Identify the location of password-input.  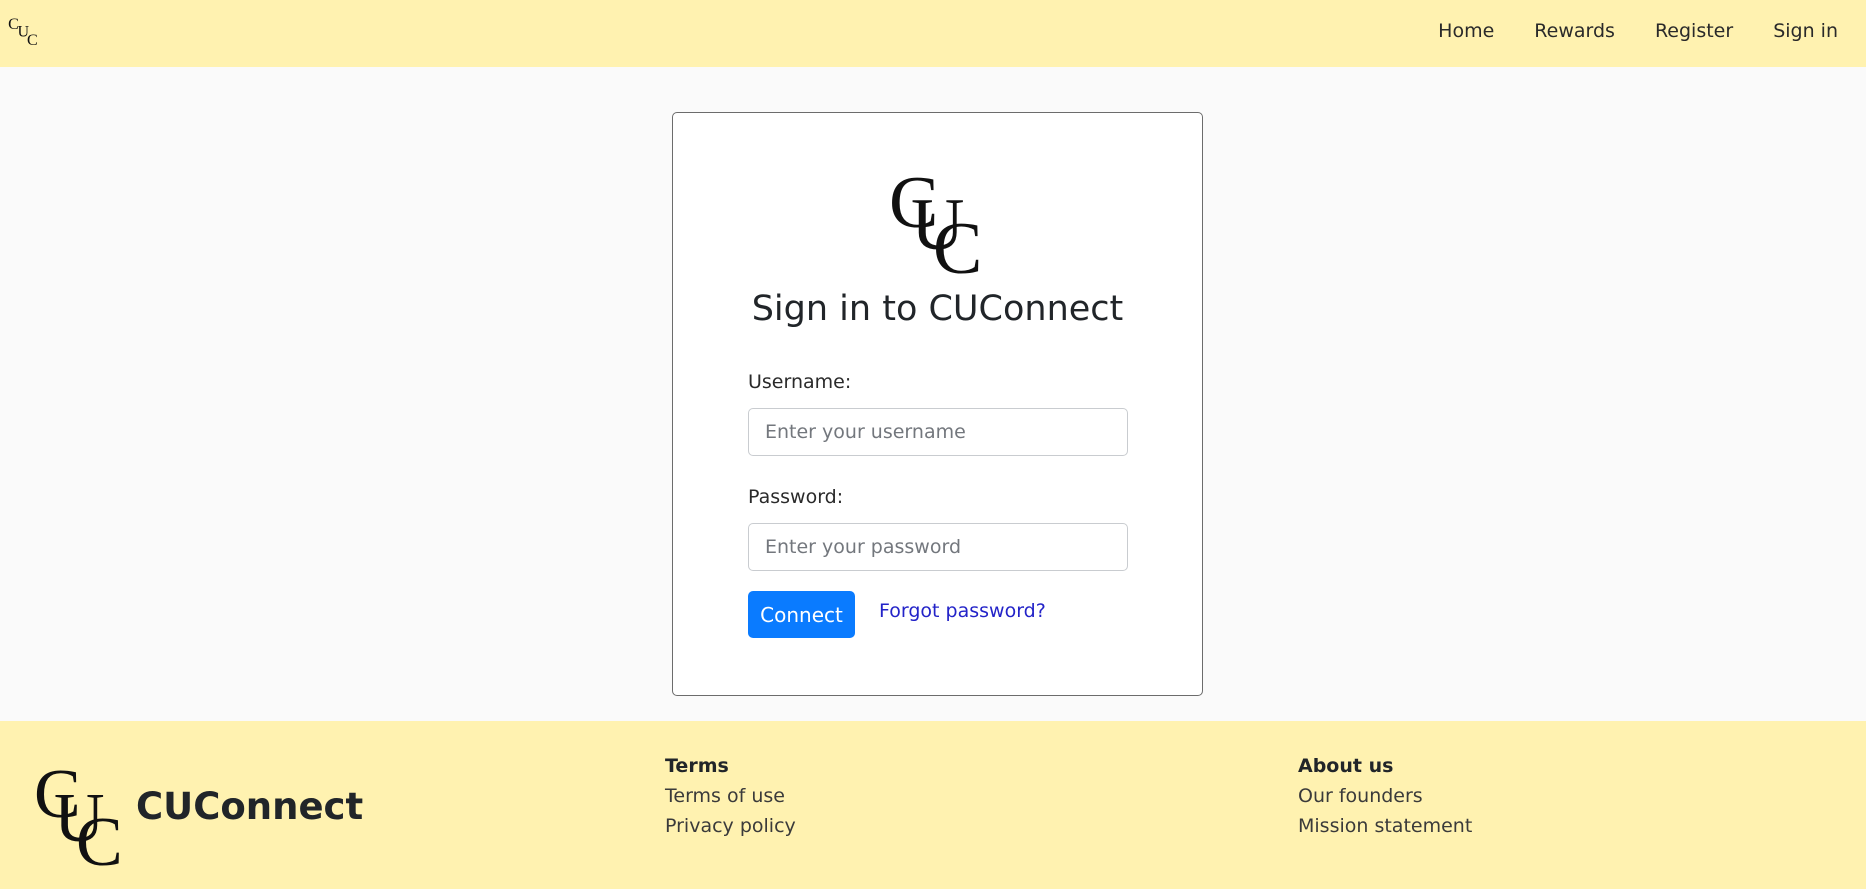
(938, 547).